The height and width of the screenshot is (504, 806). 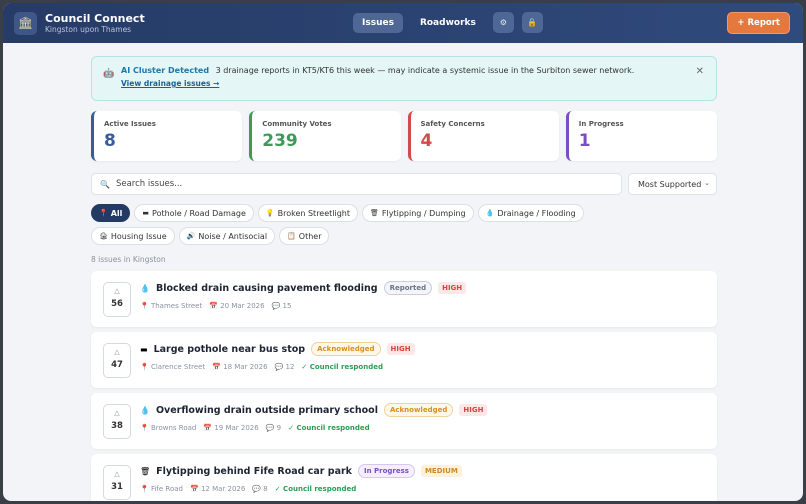 I want to click on location-text: Browns Road, so click(x=173, y=428).